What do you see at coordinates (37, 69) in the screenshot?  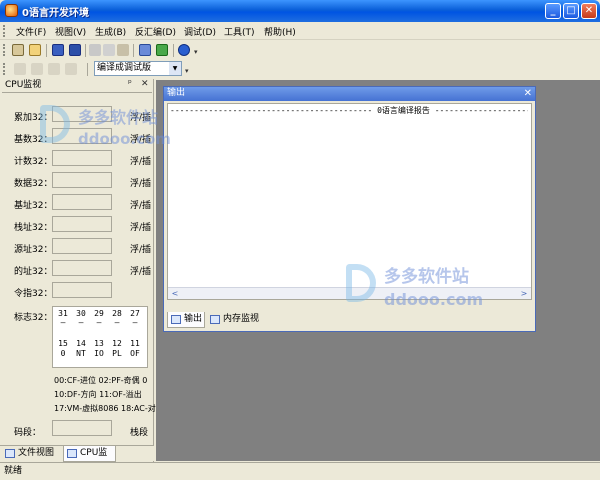 I see `step-over-icon` at bounding box center [37, 69].